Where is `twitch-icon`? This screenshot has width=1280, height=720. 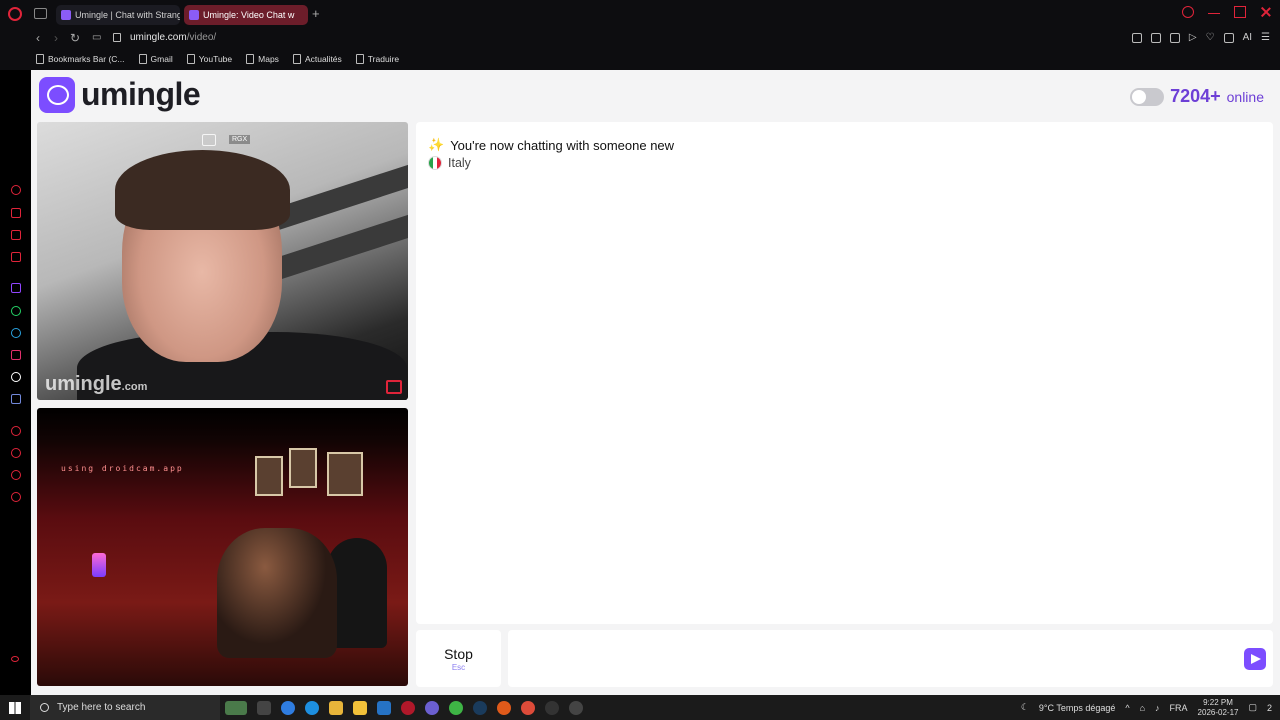 twitch-icon is located at coordinates (16, 288).